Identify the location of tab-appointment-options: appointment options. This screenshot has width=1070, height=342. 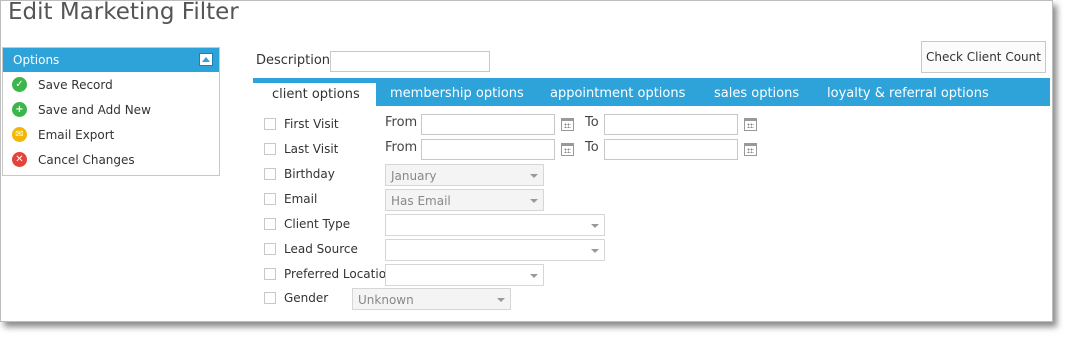
(617, 92).